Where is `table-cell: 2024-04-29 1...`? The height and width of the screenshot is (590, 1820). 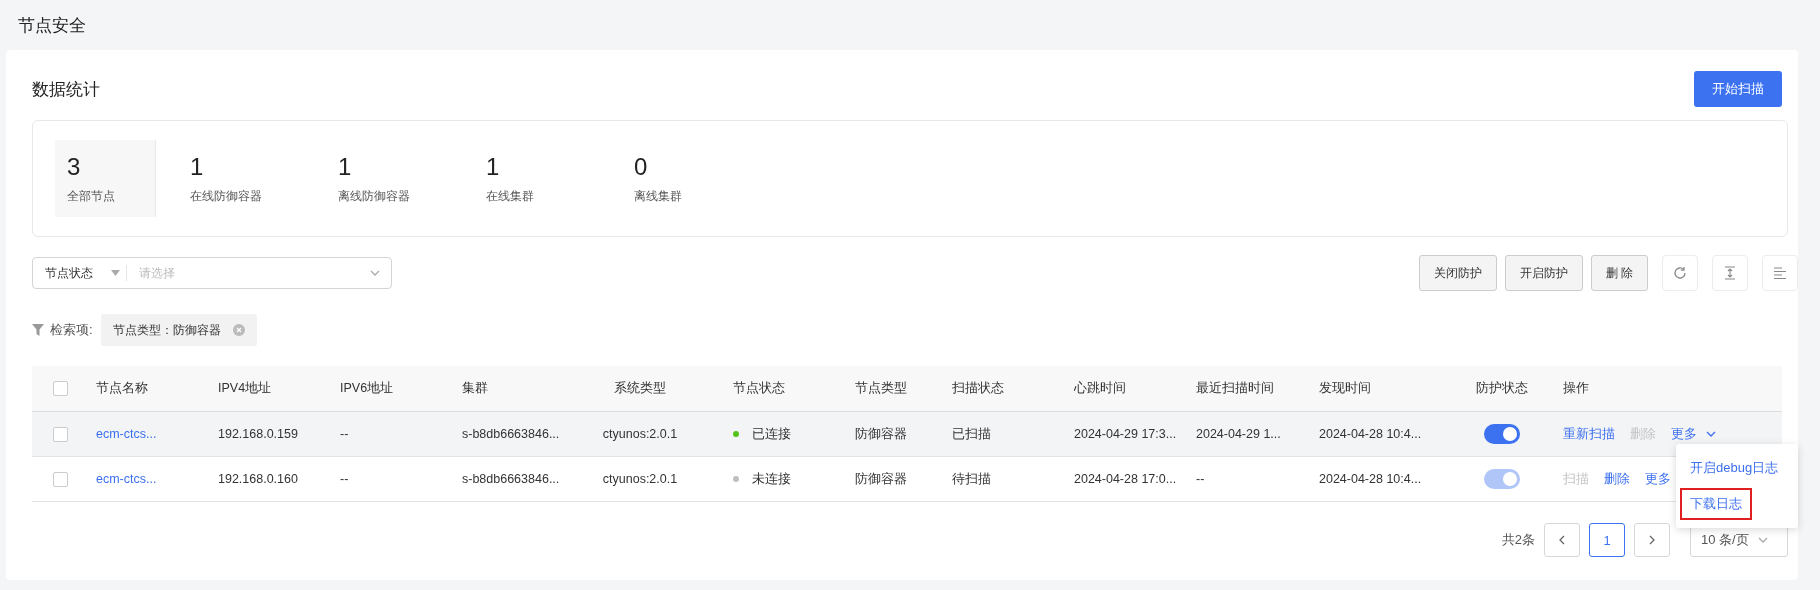
table-cell: 2024-04-29 1... is located at coordinates (1238, 434).